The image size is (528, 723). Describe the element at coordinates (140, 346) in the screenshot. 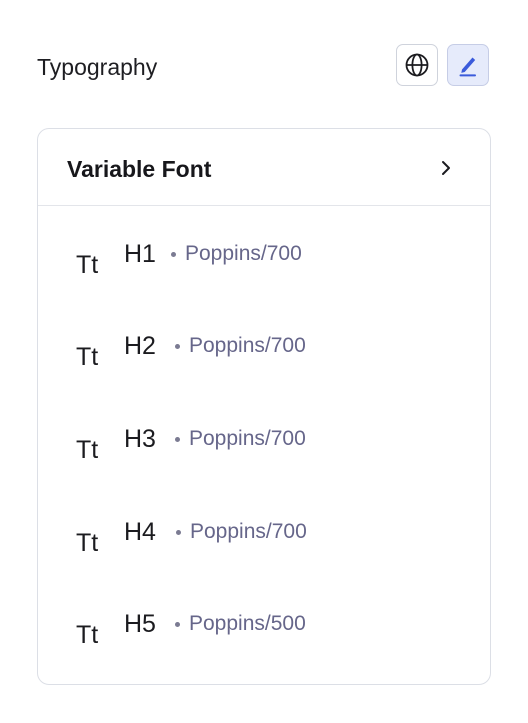

I see `font-level: H2` at that location.